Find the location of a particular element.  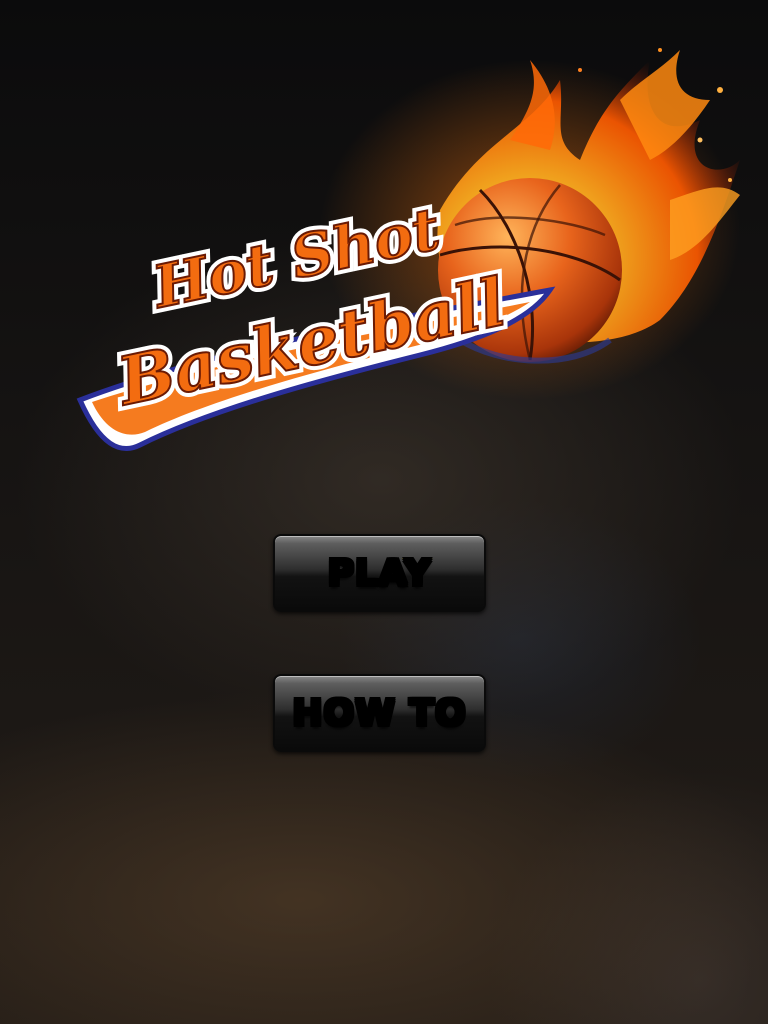

how-to-button-label: HOW TO is located at coordinates (379, 713).